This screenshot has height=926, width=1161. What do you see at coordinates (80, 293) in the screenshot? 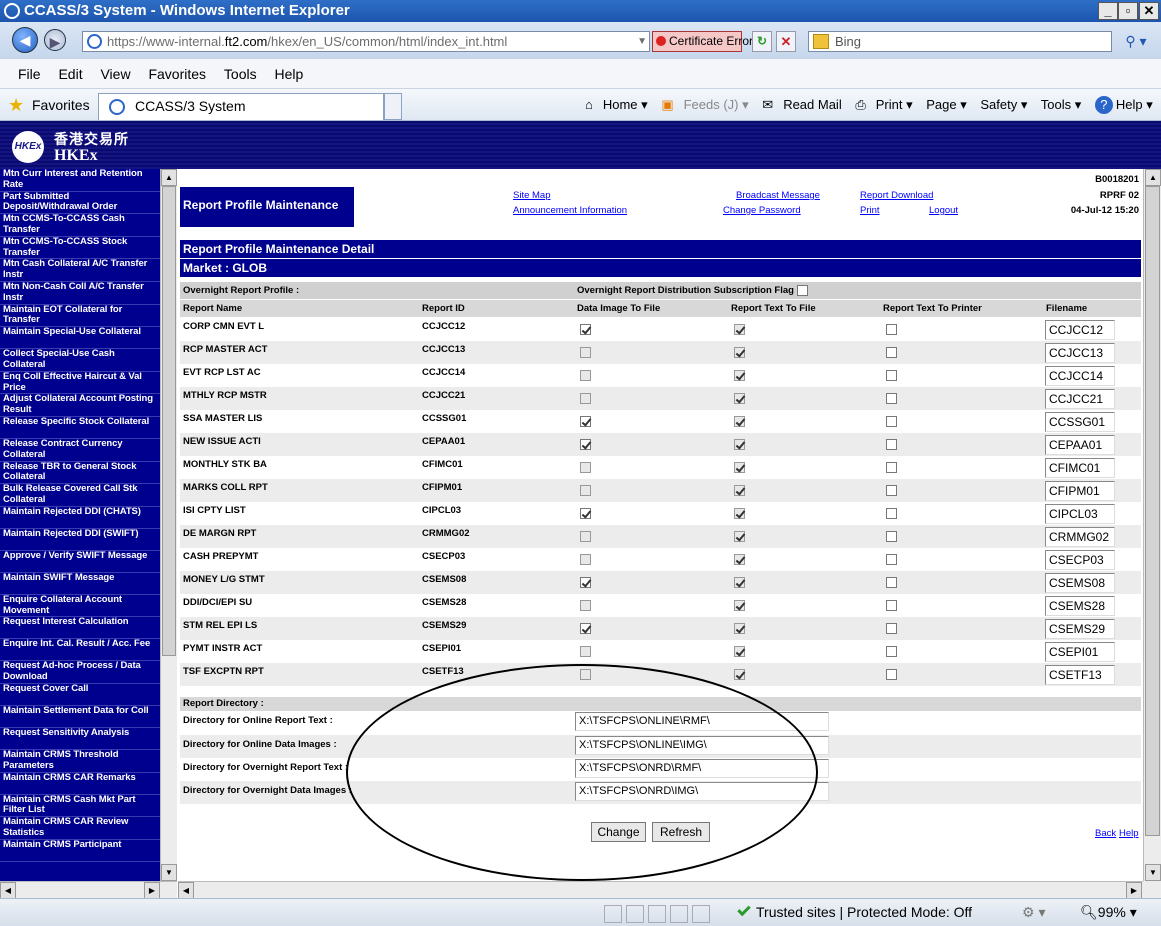
I see `sidebar-item: Mtn Non-Cash Coll A/C Transfer Instr` at bounding box center [80, 293].